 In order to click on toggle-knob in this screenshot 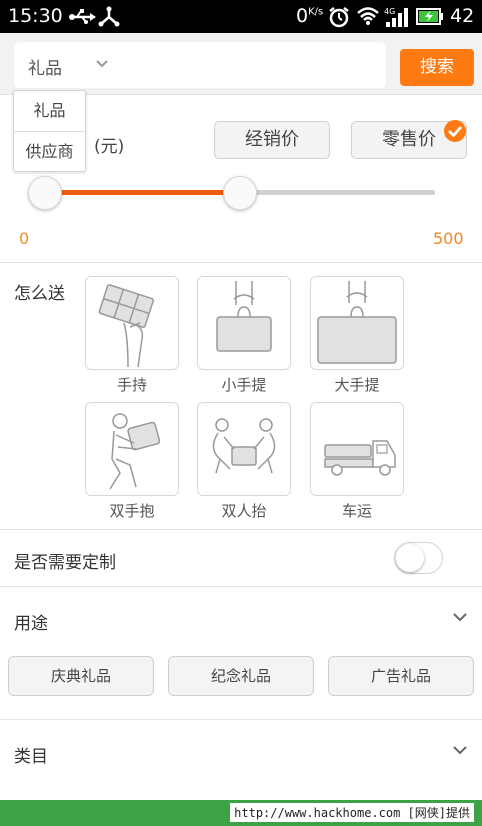, I will do `click(410, 558)`.